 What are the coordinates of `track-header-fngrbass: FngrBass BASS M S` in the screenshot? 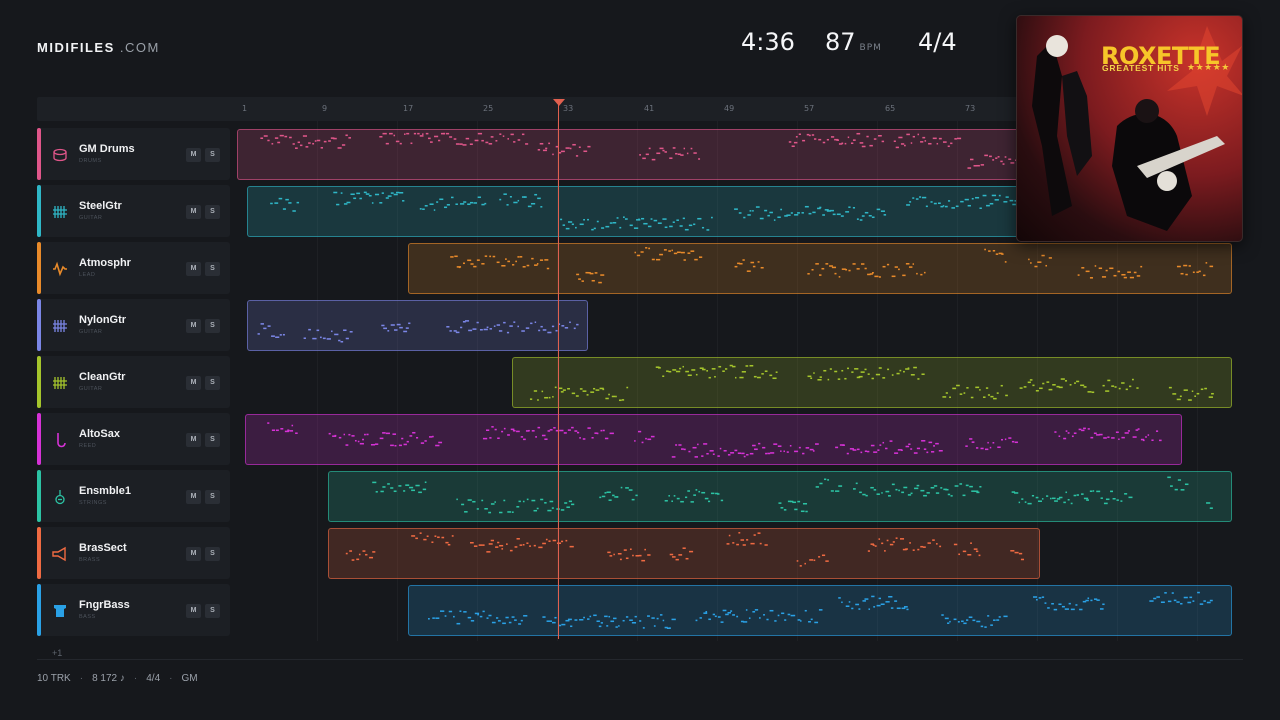 It's located at (133, 610).